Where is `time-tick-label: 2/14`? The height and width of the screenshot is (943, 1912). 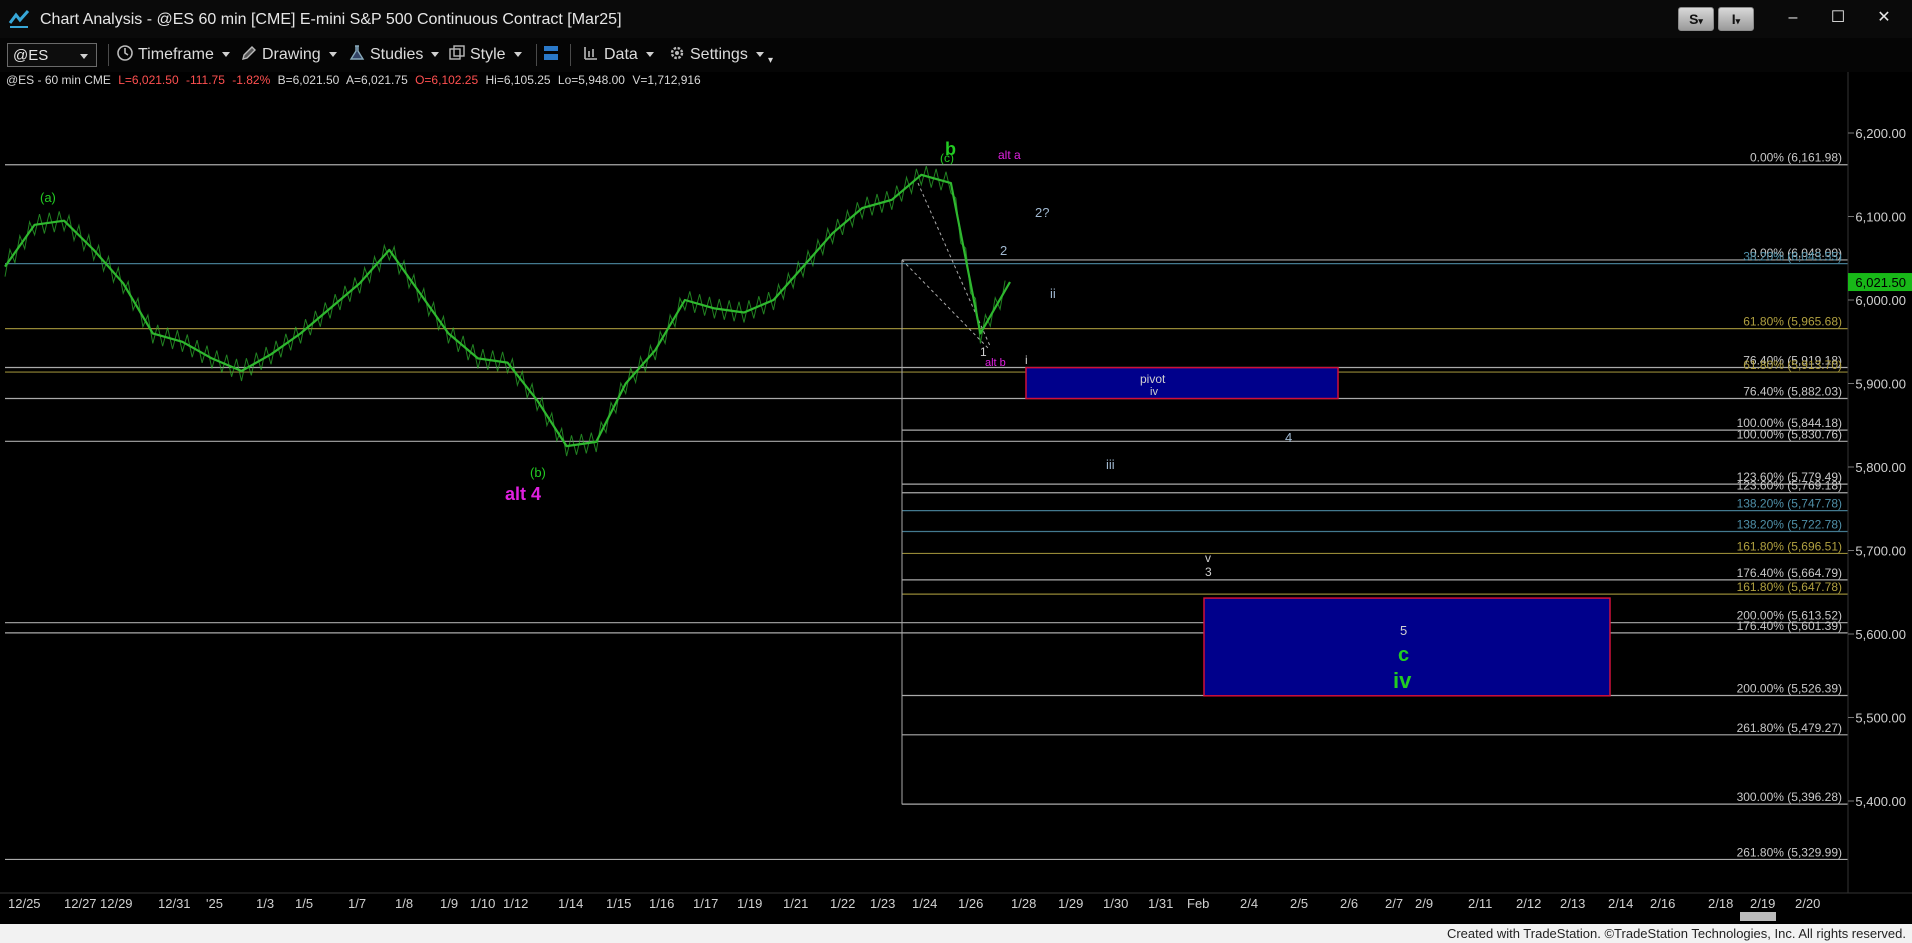 time-tick-label: 2/14 is located at coordinates (1620, 903).